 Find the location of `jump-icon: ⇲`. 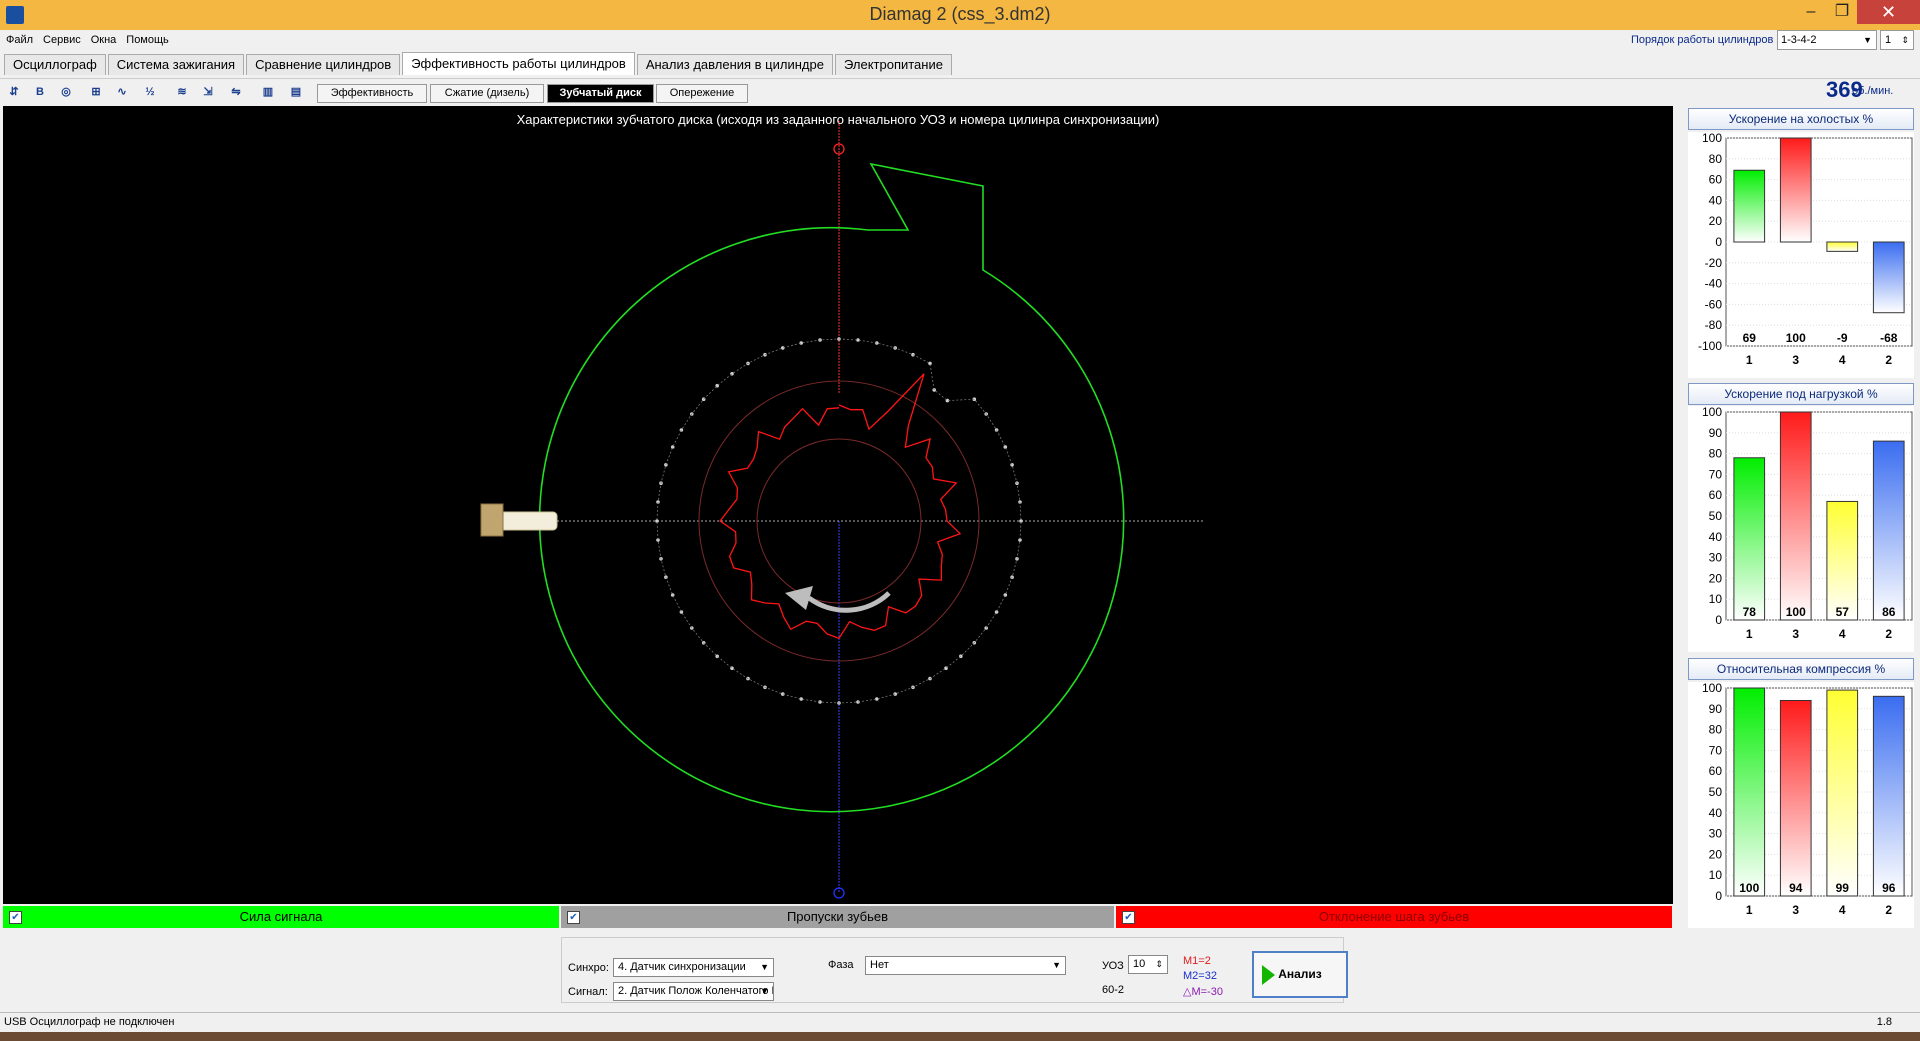

jump-icon: ⇲ is located at coordinates (208, 92).